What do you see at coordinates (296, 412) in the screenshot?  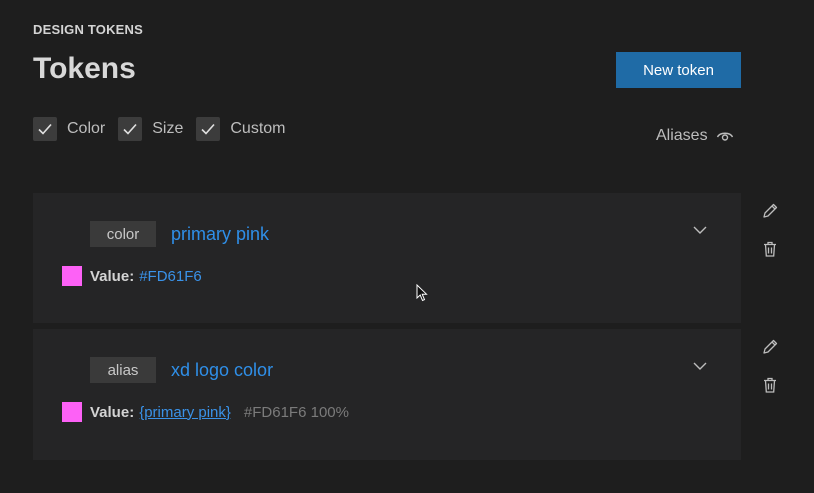 I see `resolved-value: #FD61F6 100%` at bounding box center [296, 412].